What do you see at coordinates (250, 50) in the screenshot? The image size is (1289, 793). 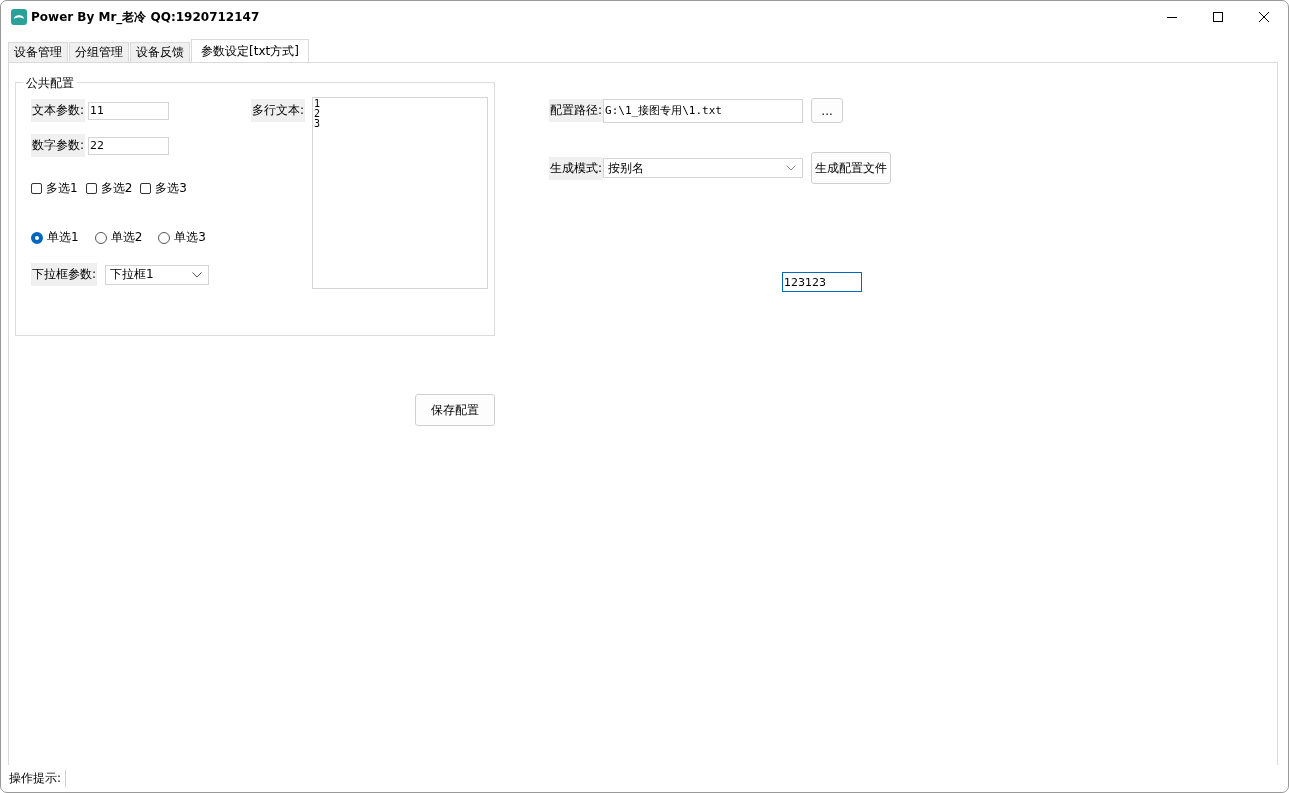 I see `tab: 参数设定[txt方式]` at bounding box center [250, 50].